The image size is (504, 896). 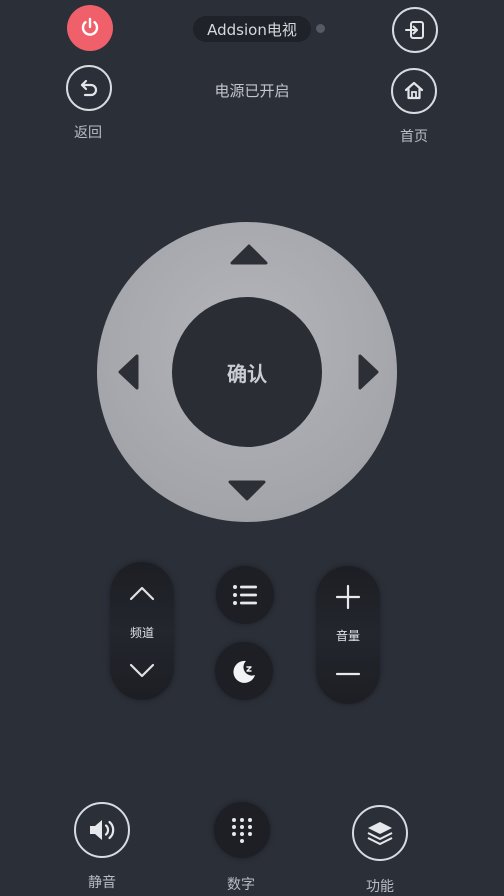 I want to click on home-button, so click(x=414, y=91).